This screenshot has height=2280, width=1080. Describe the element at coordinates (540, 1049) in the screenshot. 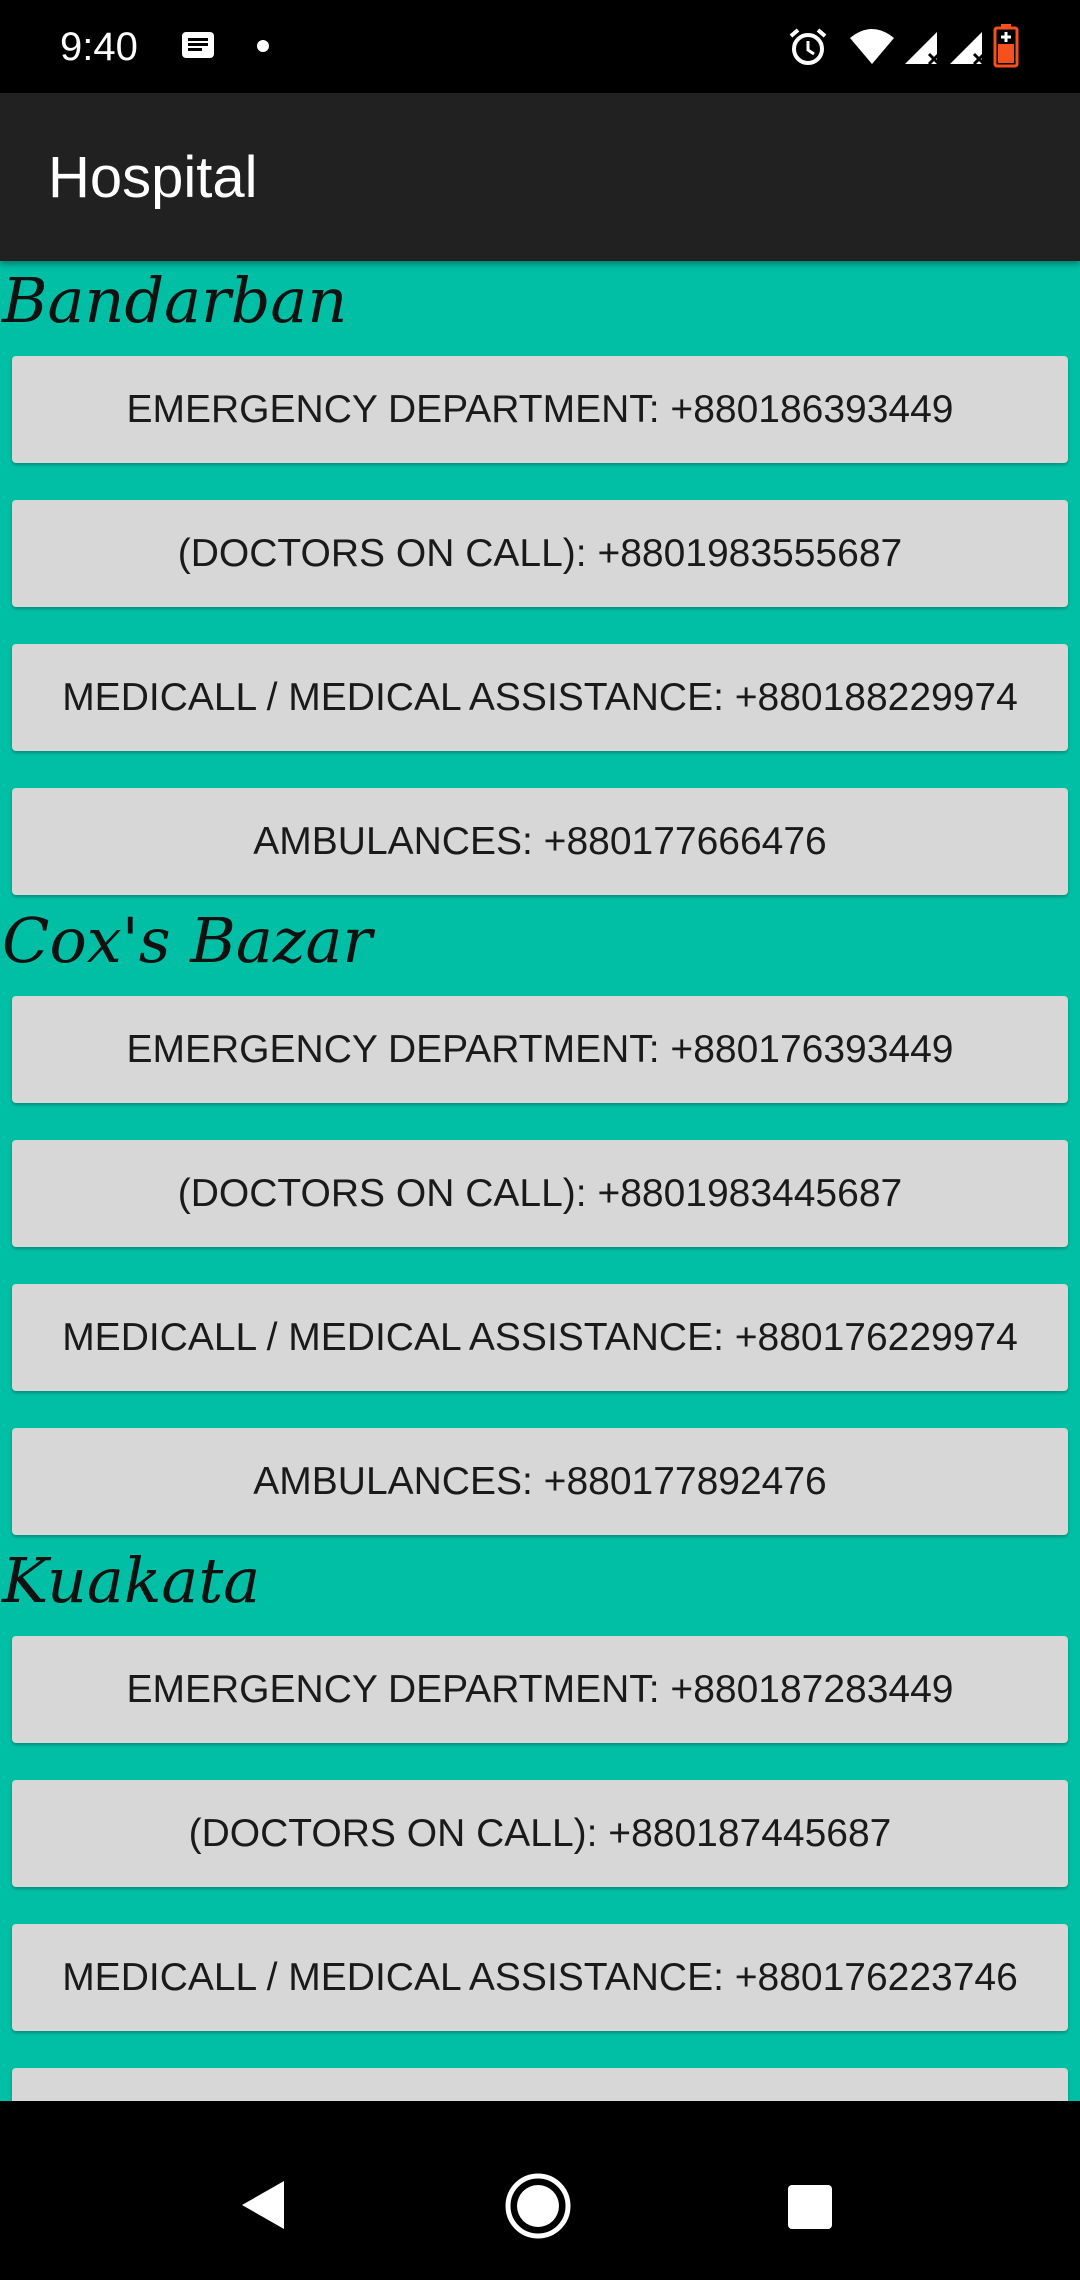

I see `emergency-department-button: EMERGENCY DEPARTMENT: +880176393449` at that location.